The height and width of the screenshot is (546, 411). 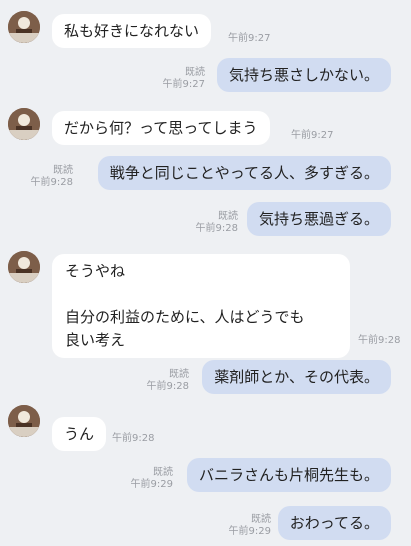 What do you see at coordinates (303, 75) in the screenshot?
I see `message-bubble-outgoing: 気持ち悪さしかない。` at bounding box center [303, 75].